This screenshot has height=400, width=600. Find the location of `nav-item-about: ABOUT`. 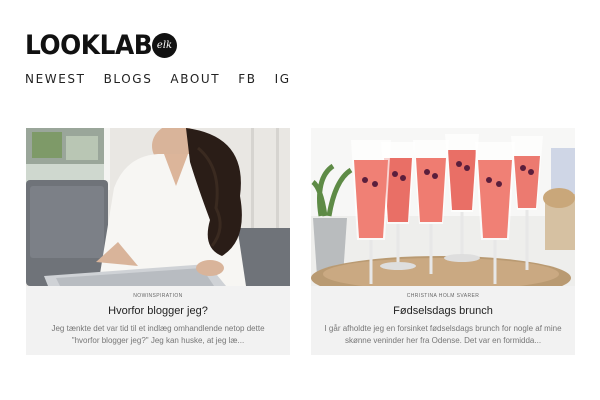

nav-item-about: ABOUT is located at coordinates (195, 79).